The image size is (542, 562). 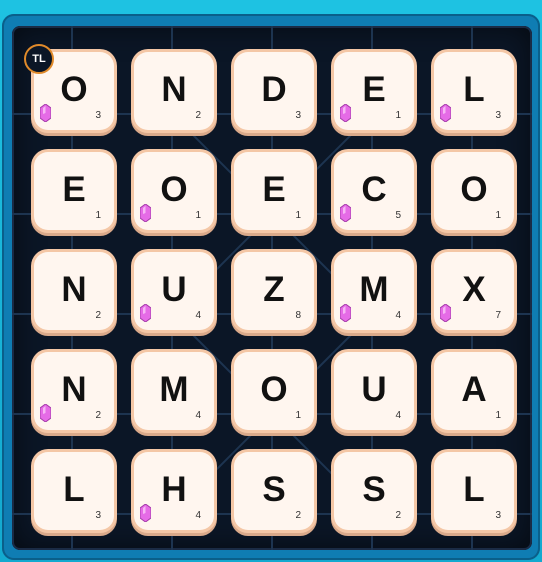 I want to click on tile-letter: C, so click(x=374, y=189).